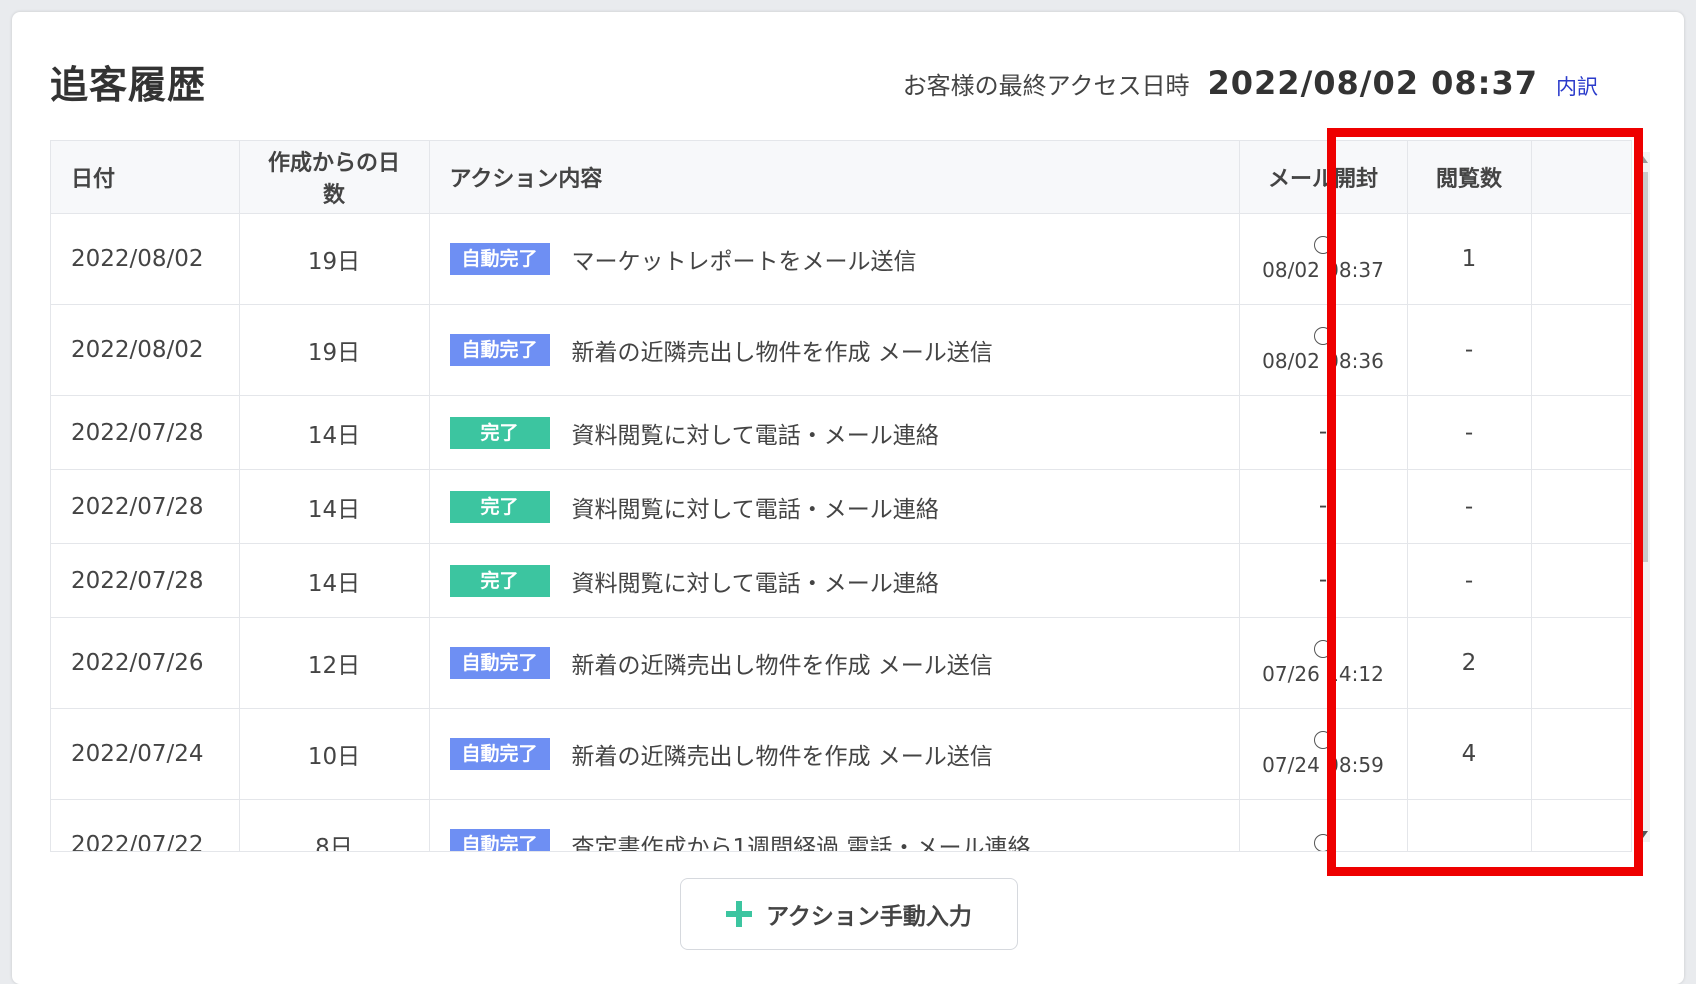  What do you see at coordinates (1643, 834) in the screenshot?
I see `scroll-down-arrow-icon` at bounding box center [1643, 834].